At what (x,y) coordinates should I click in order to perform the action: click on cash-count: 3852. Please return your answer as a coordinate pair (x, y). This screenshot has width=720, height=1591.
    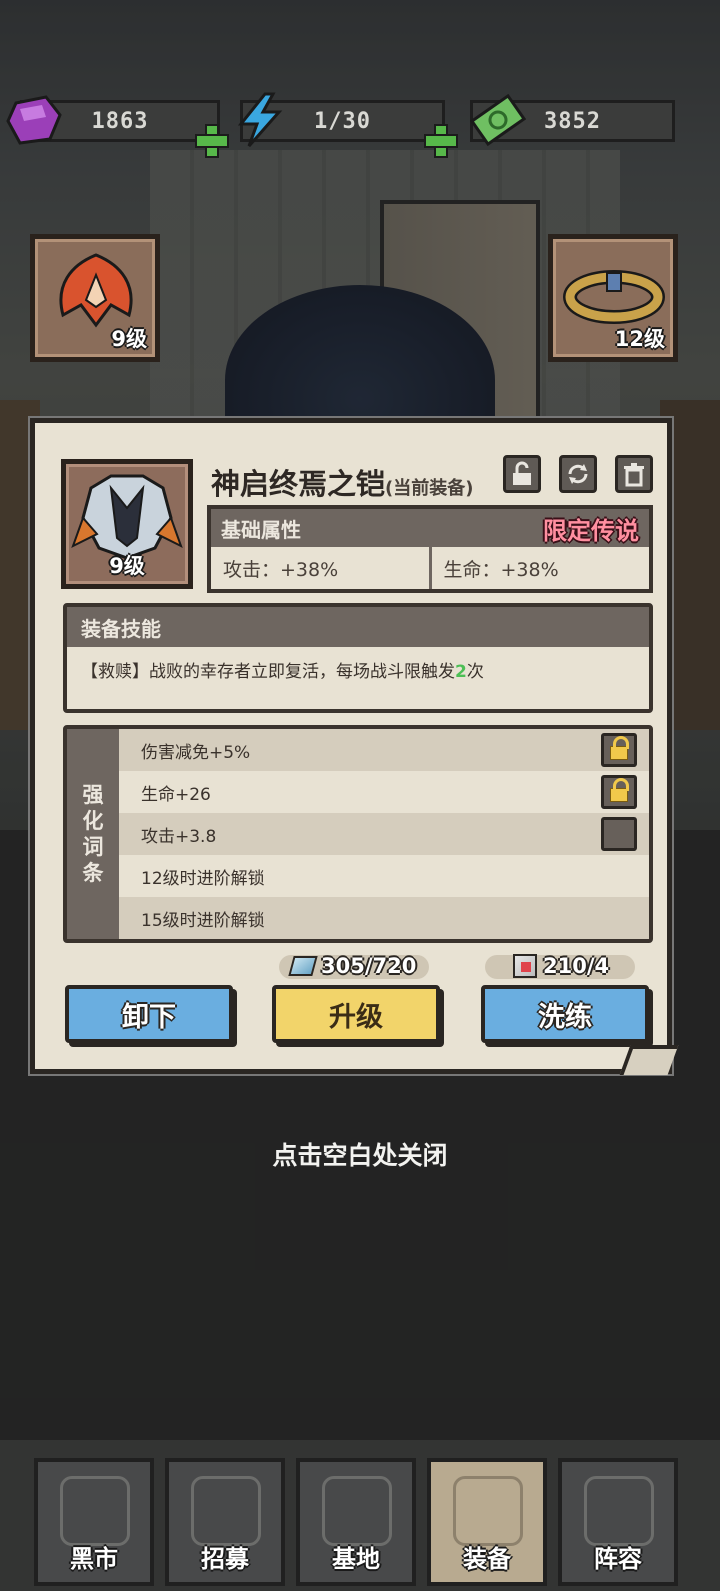
    Looking at the image, I should click on (572, 121).